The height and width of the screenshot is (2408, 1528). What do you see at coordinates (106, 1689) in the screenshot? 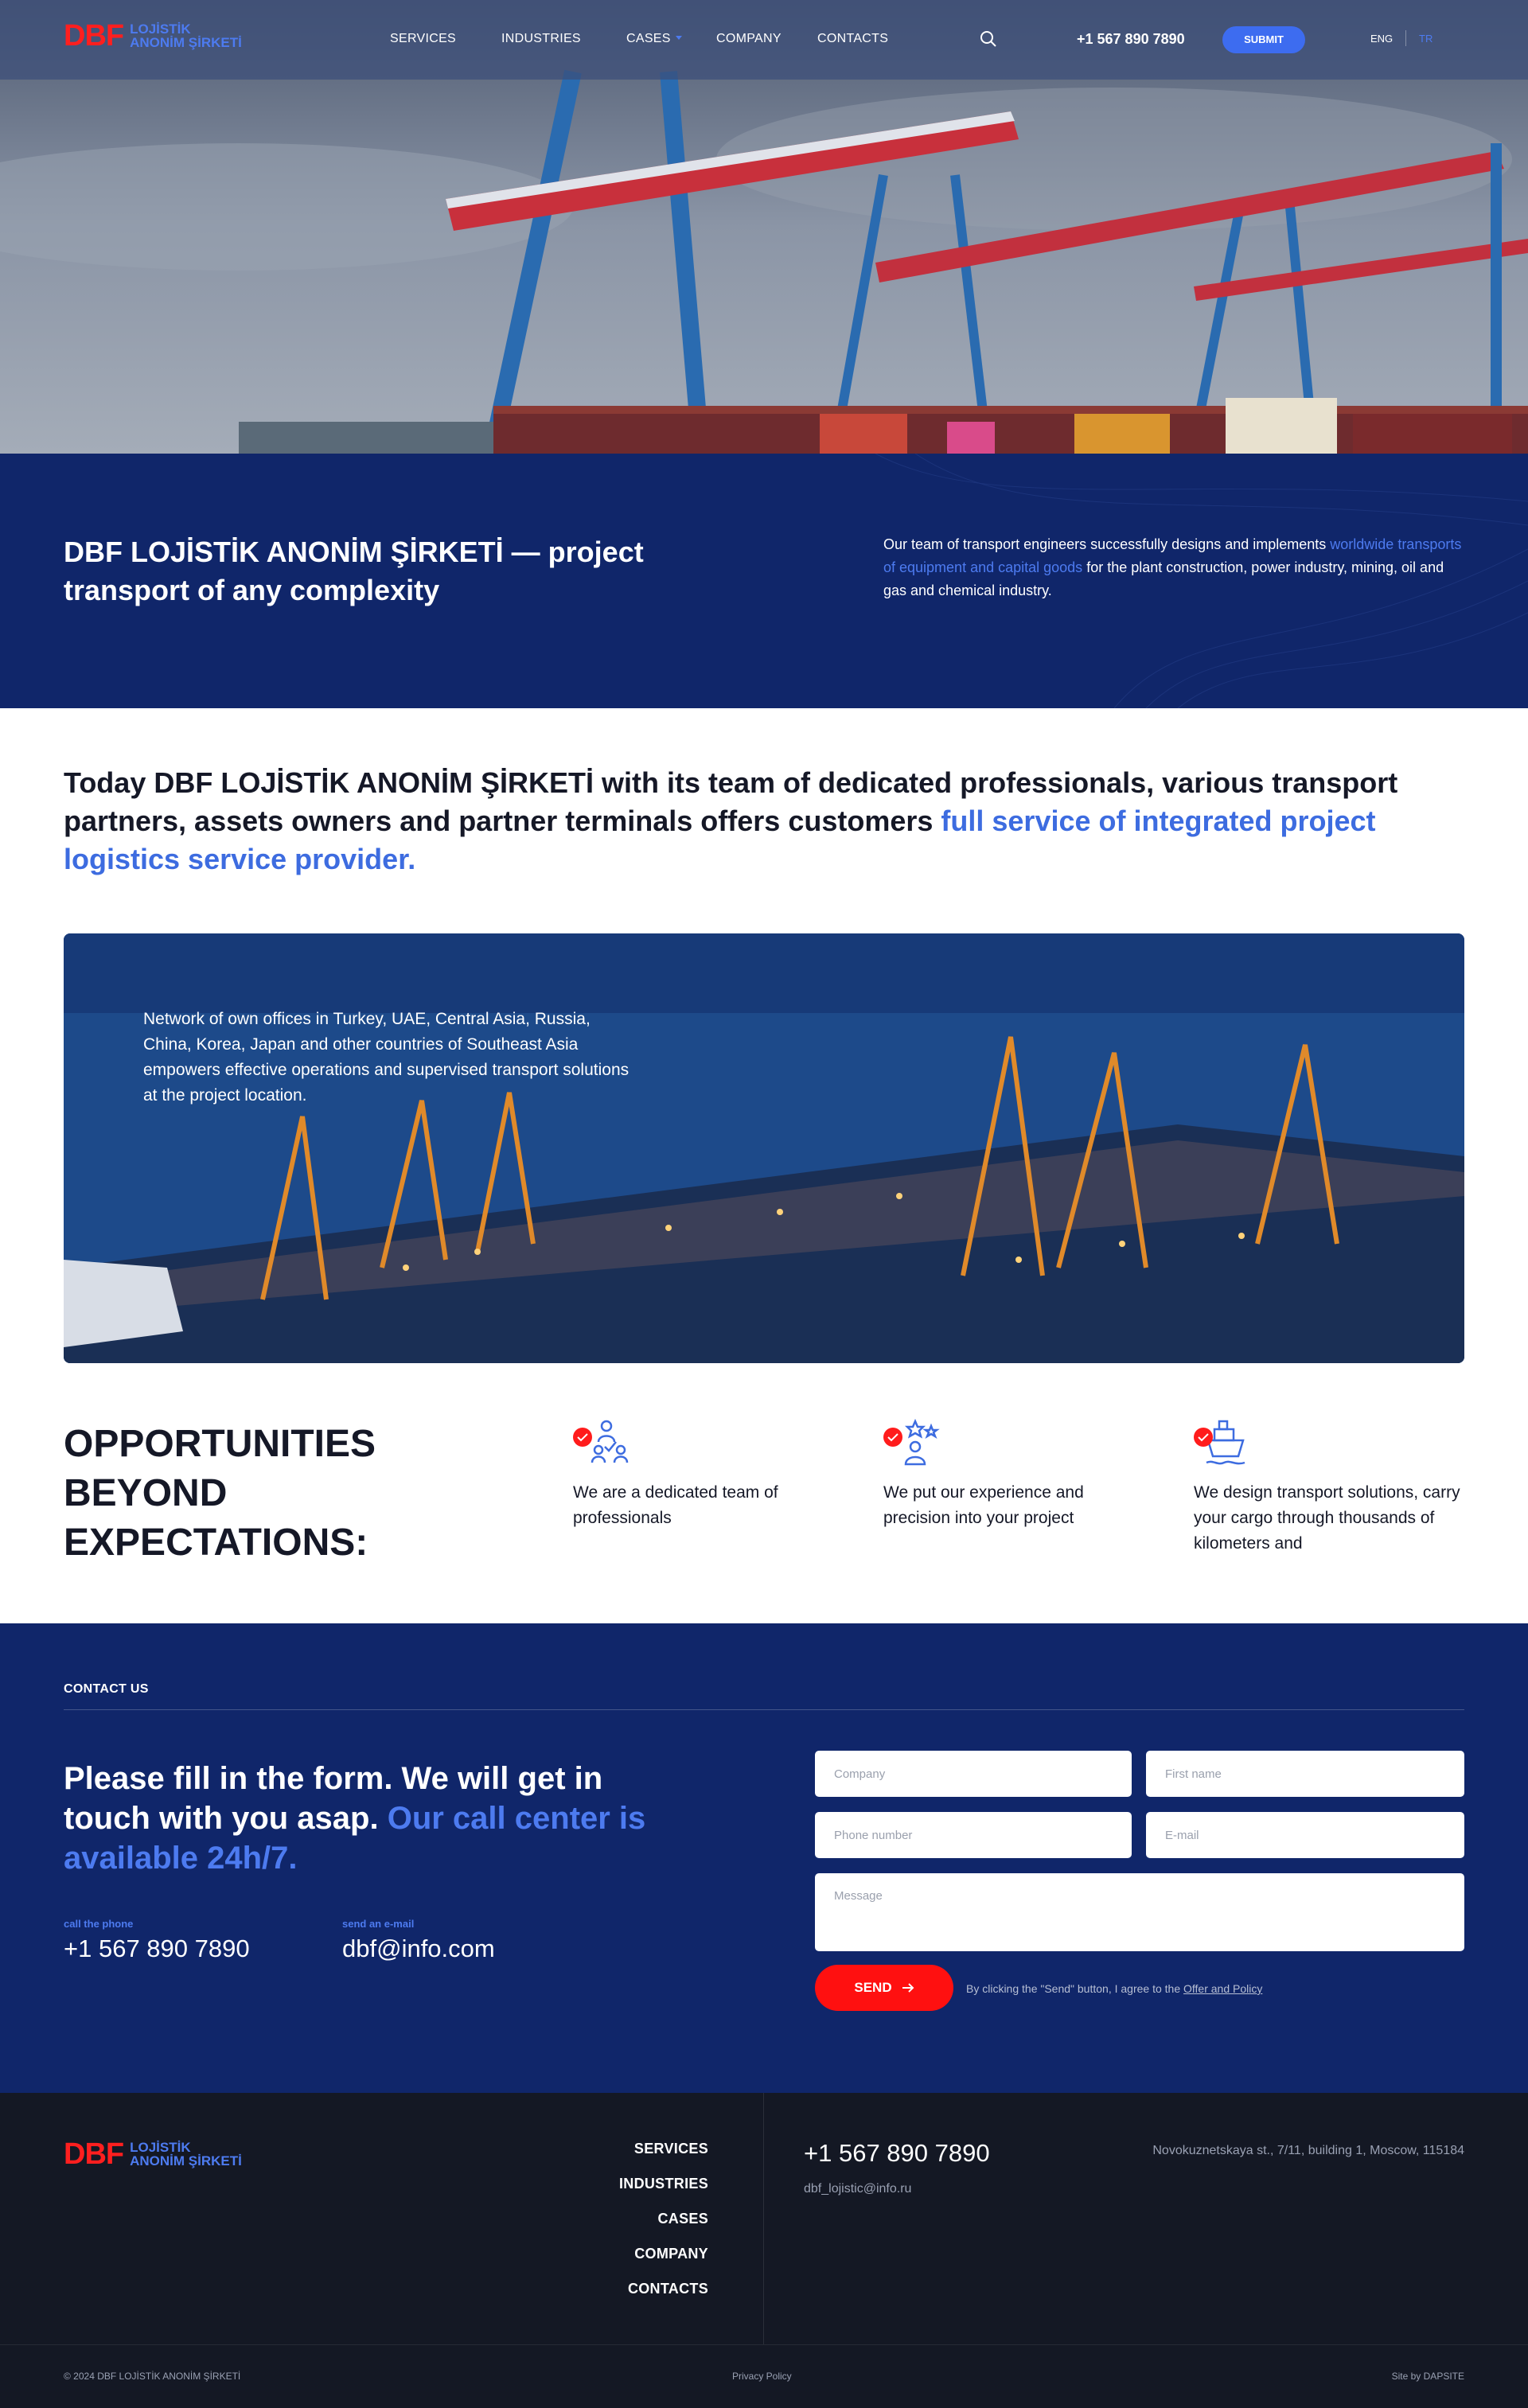
I see `contact-label: CONTACT US` at bounding box center [106, 1689].